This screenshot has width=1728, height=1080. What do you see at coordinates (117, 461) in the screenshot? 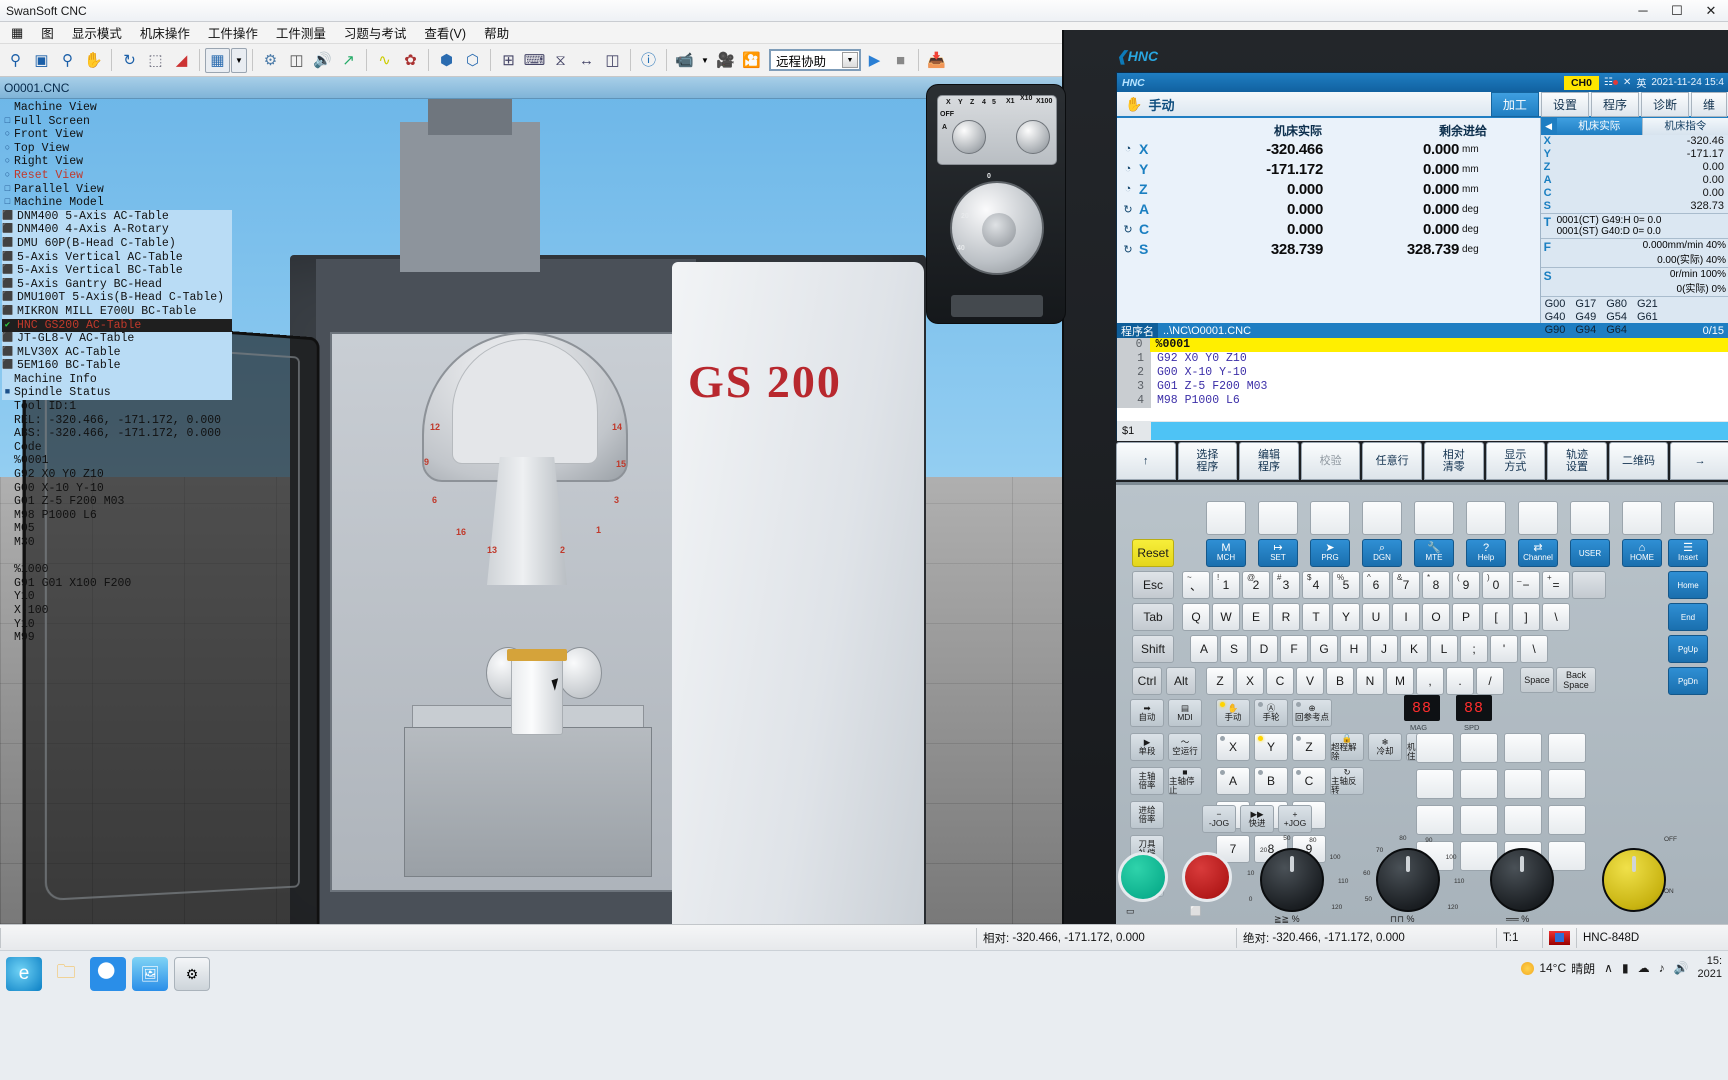
I see `tree-item: %0001` at bounding box center [117, 461].